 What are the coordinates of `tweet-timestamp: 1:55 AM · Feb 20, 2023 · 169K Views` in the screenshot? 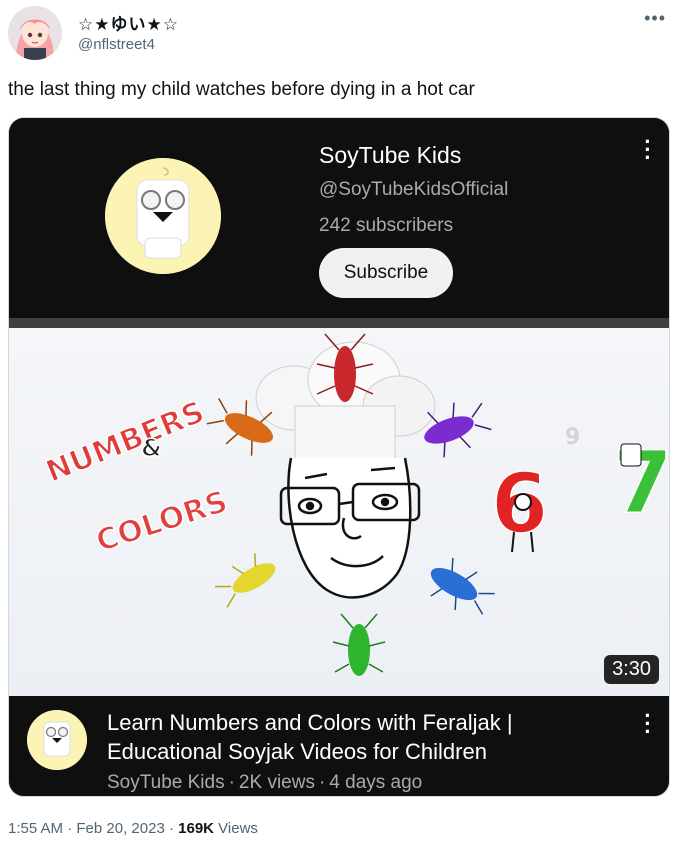 It's located at (133, 828).